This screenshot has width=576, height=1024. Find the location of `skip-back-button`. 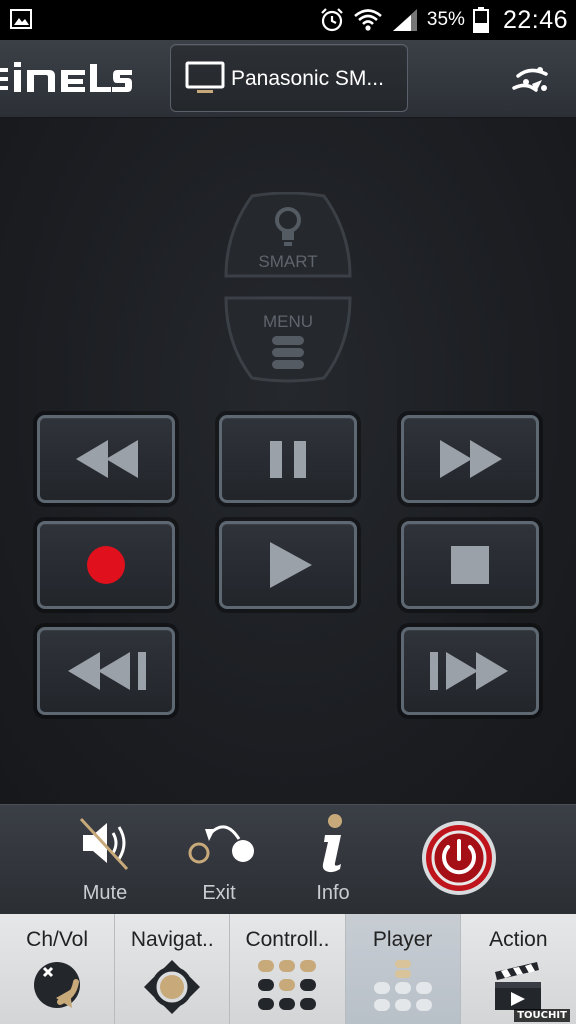

skip-back-button is located at coordinates (106, 671).